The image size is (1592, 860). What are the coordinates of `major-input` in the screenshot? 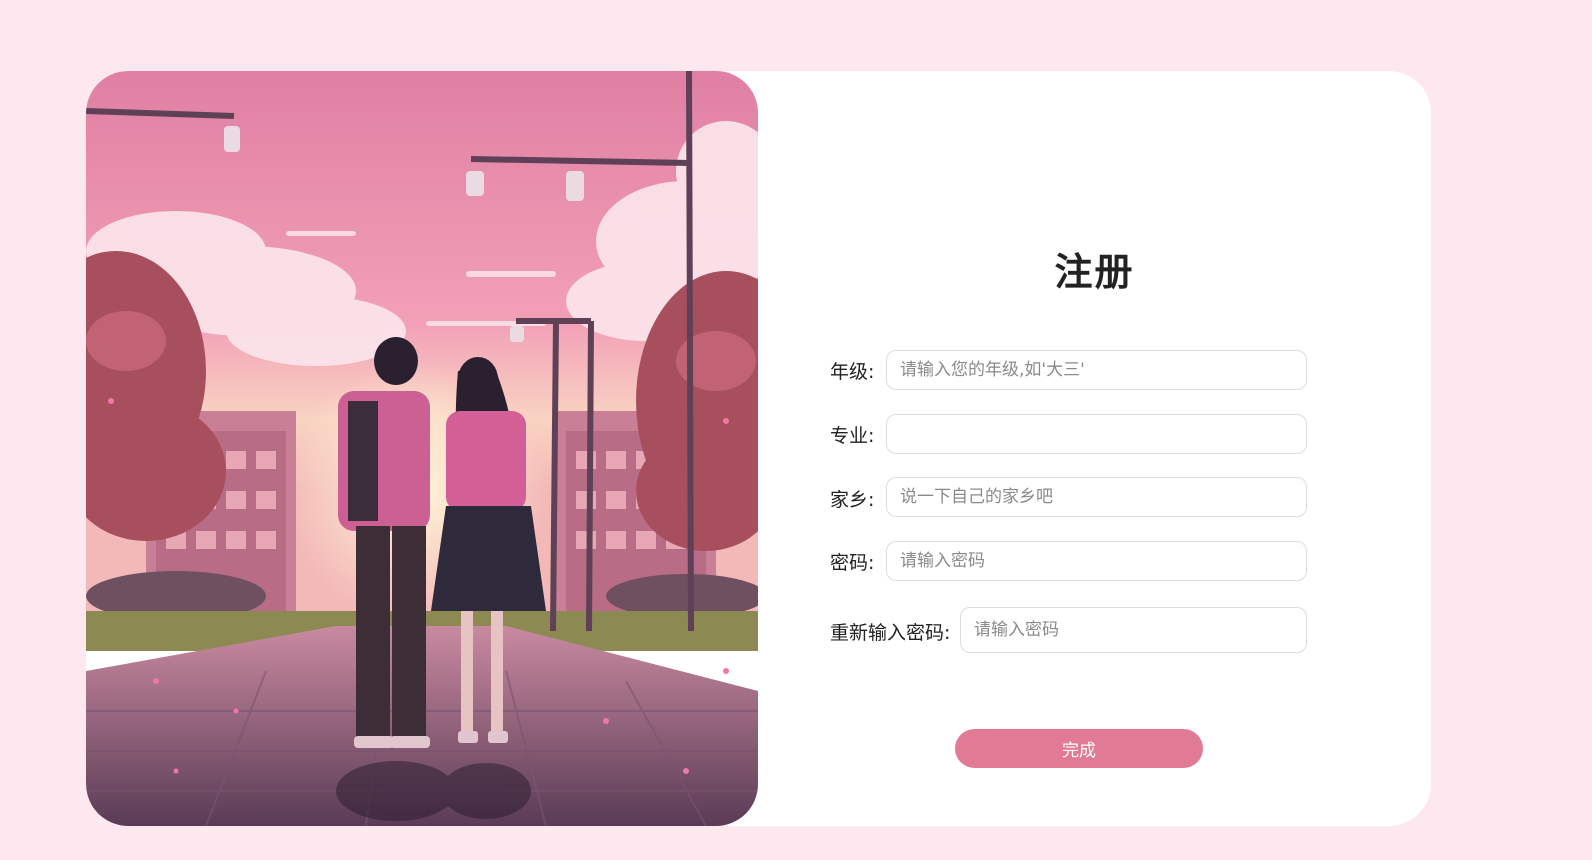 It's located at (1096, 434).